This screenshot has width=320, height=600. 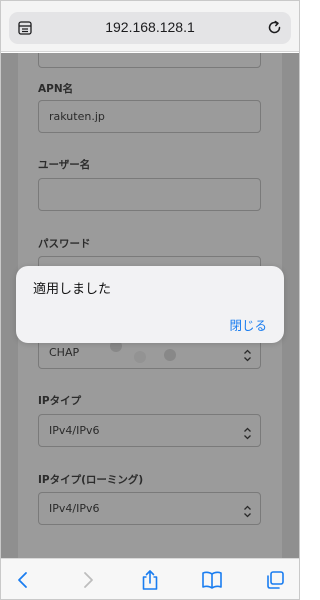 What do you see at coordinates (77, 116) in the screenshot?
I see `apn-value: rakuten.jp` at bounding box center [77, 116].